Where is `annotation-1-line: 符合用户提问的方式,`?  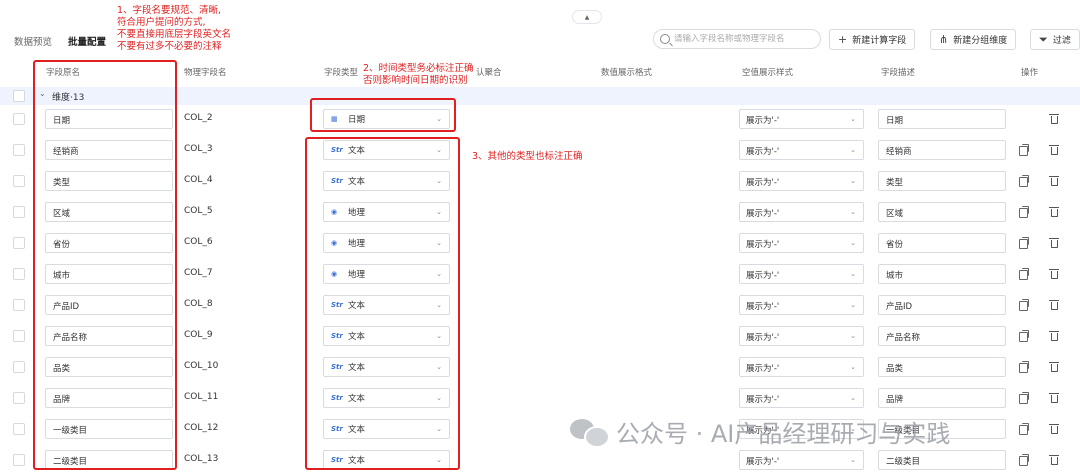 annotation-1-line: 符合用户提问的方式, is located at coordinates (161, 22).